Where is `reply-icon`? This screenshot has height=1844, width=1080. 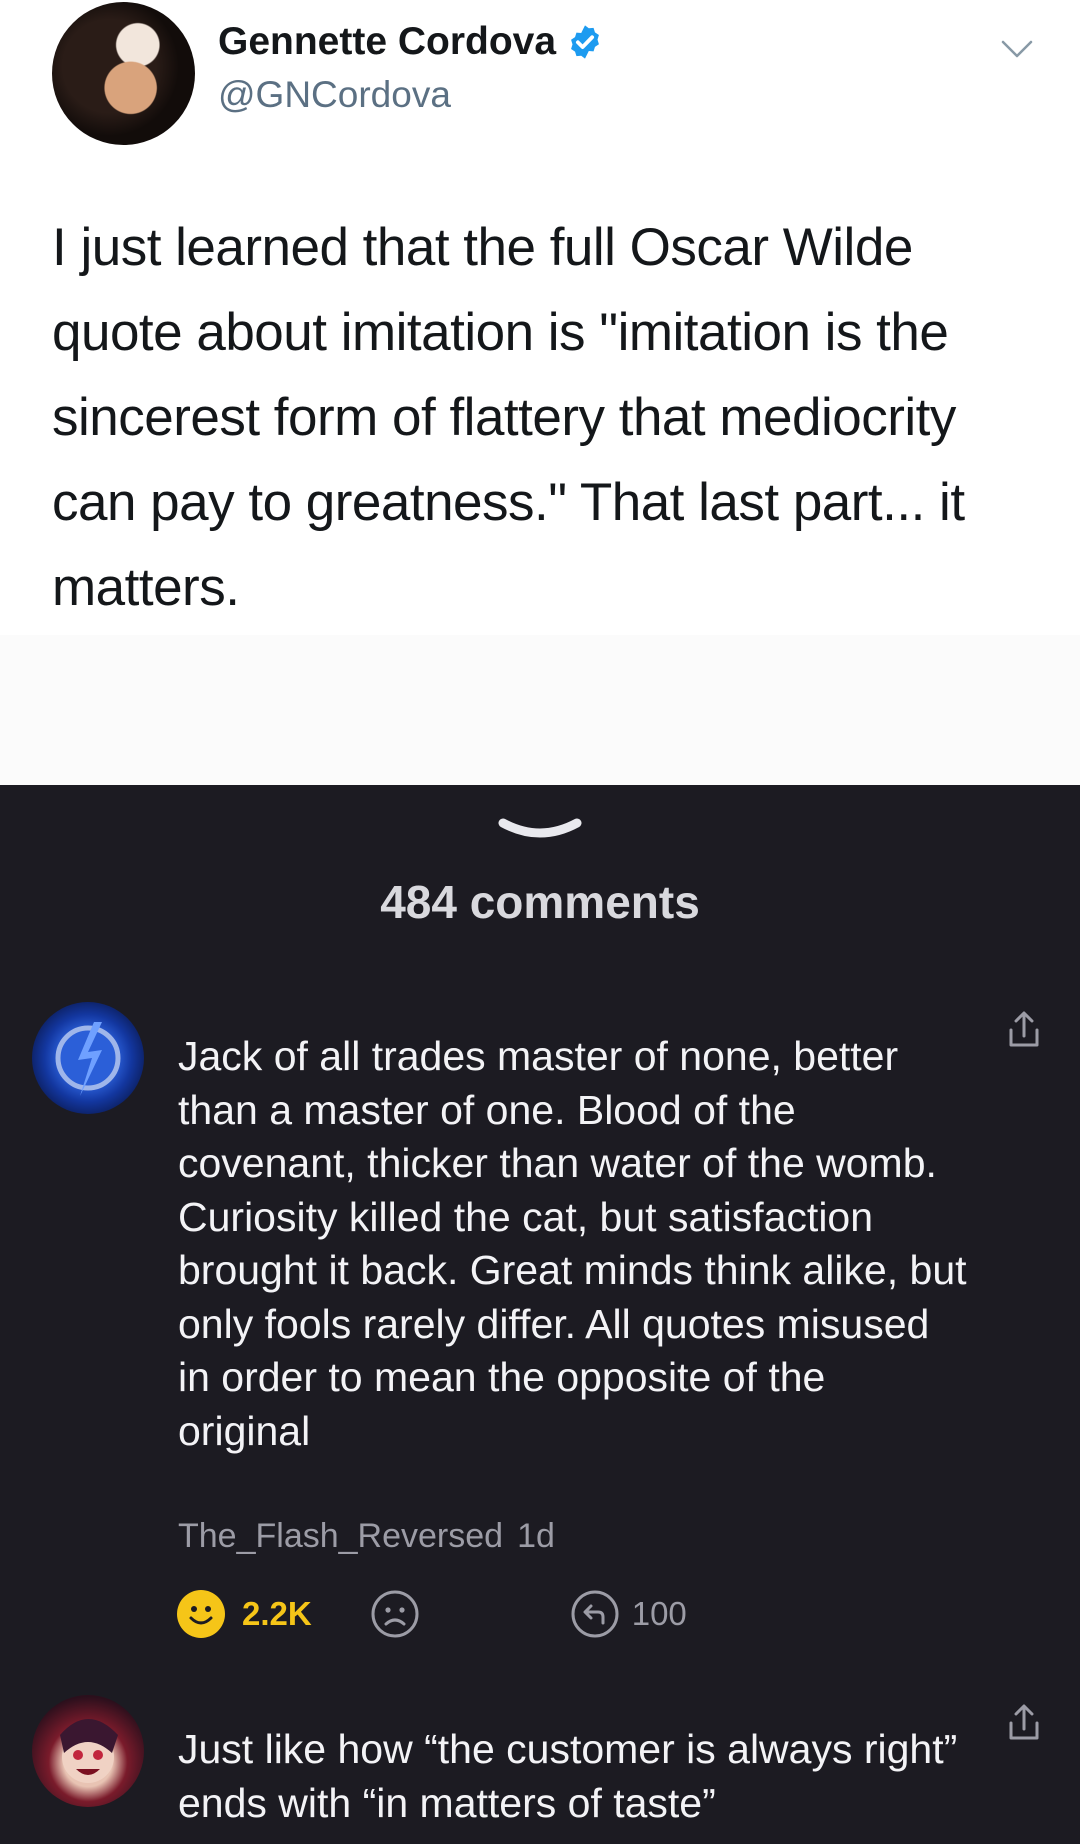 reply-icon is located at coordinates (595, 1614).